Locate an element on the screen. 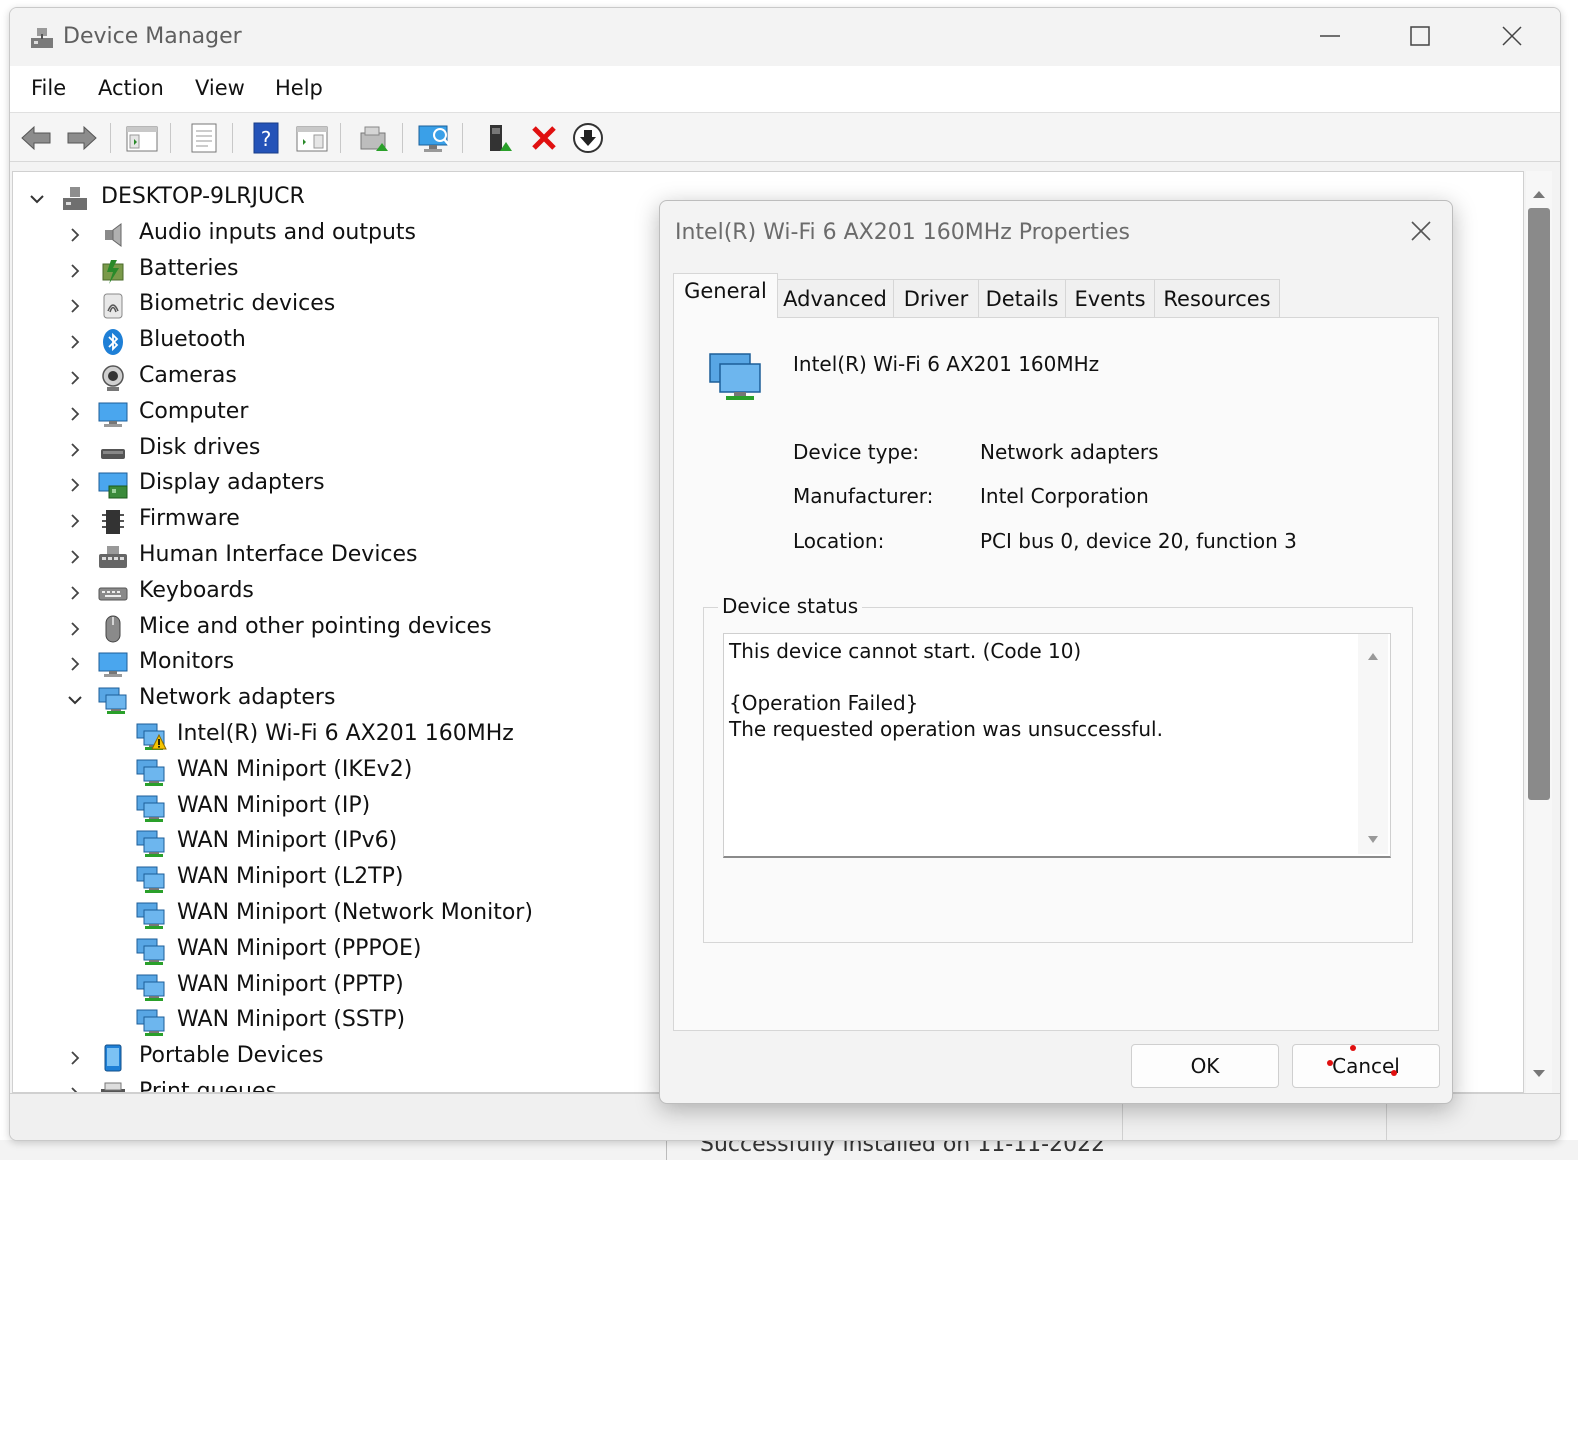 The height and width of the screenshot is (1441, 1578). console-tree-icon is located at coordinates (142, 138).